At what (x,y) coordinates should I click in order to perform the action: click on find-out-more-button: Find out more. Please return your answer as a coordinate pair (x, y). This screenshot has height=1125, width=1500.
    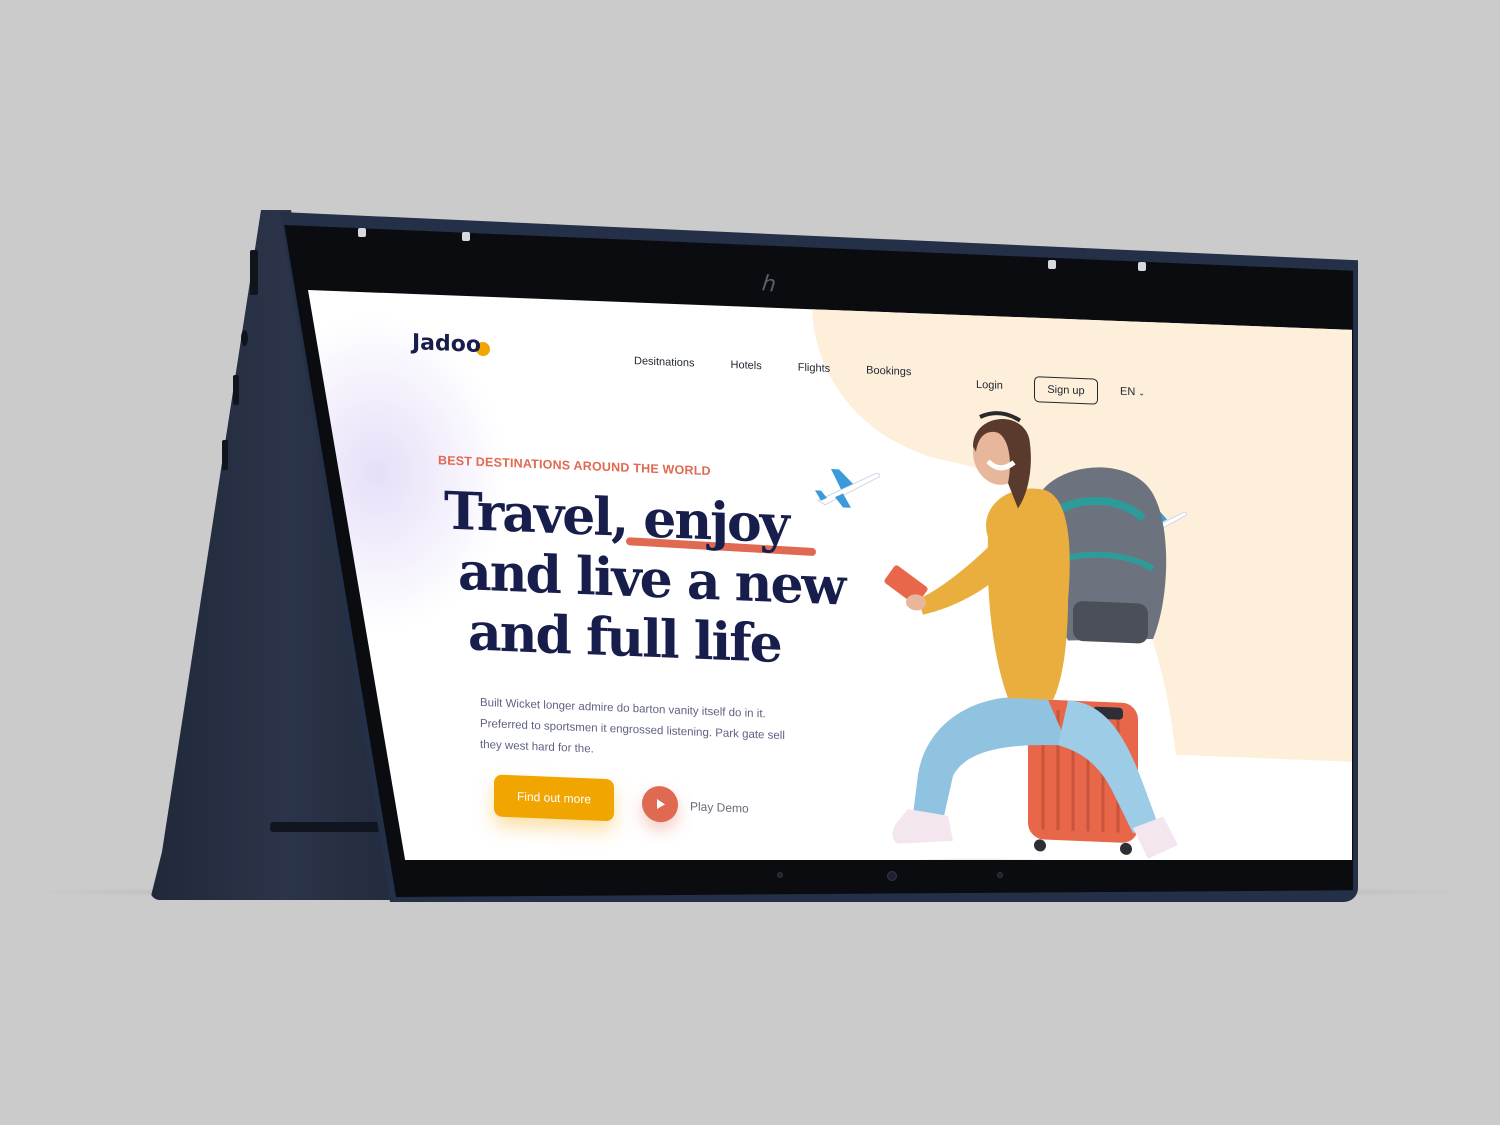
    Looking at the image, I should click on (554, 798).